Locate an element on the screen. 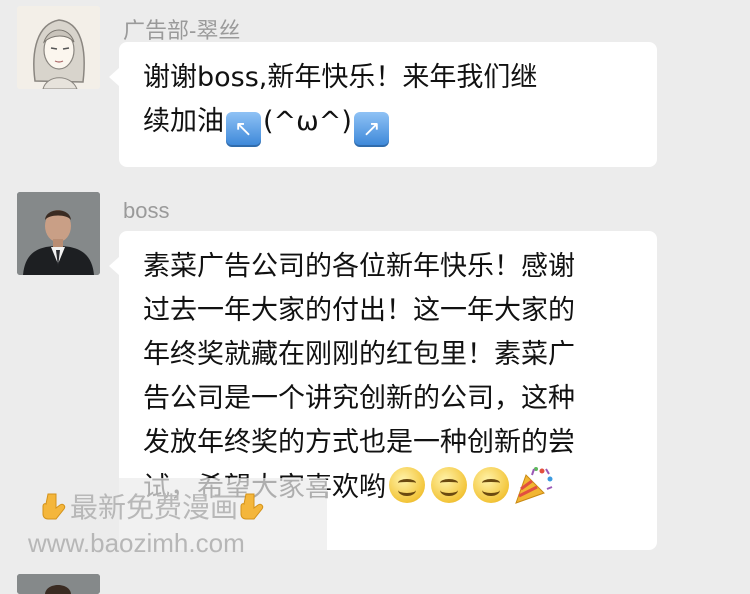 This screenshot has width=750, height=594. message-line: 发放年终奖的方式也是一种创新的尝 is located at coordinates (359, 442).